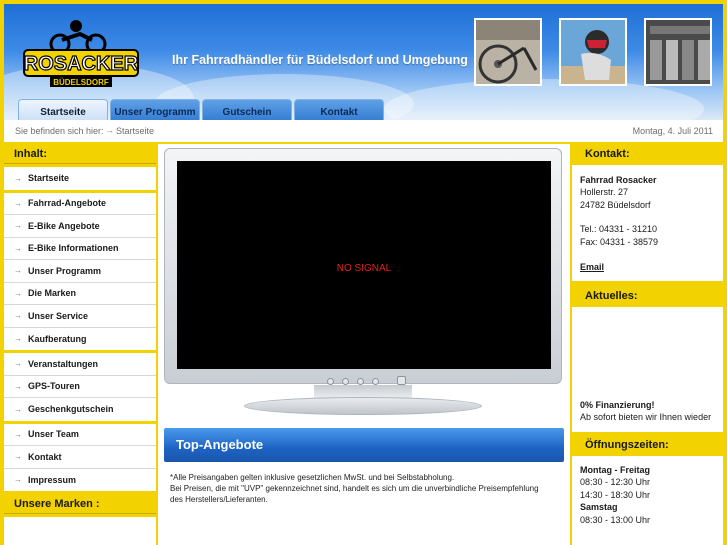 The height and width of the screenshot is (545, 727). What do you see at coordinates (615, 470) in the screenshot?
I see `weekday-label: Montag - Freitag` at bounding box center [615, 470].